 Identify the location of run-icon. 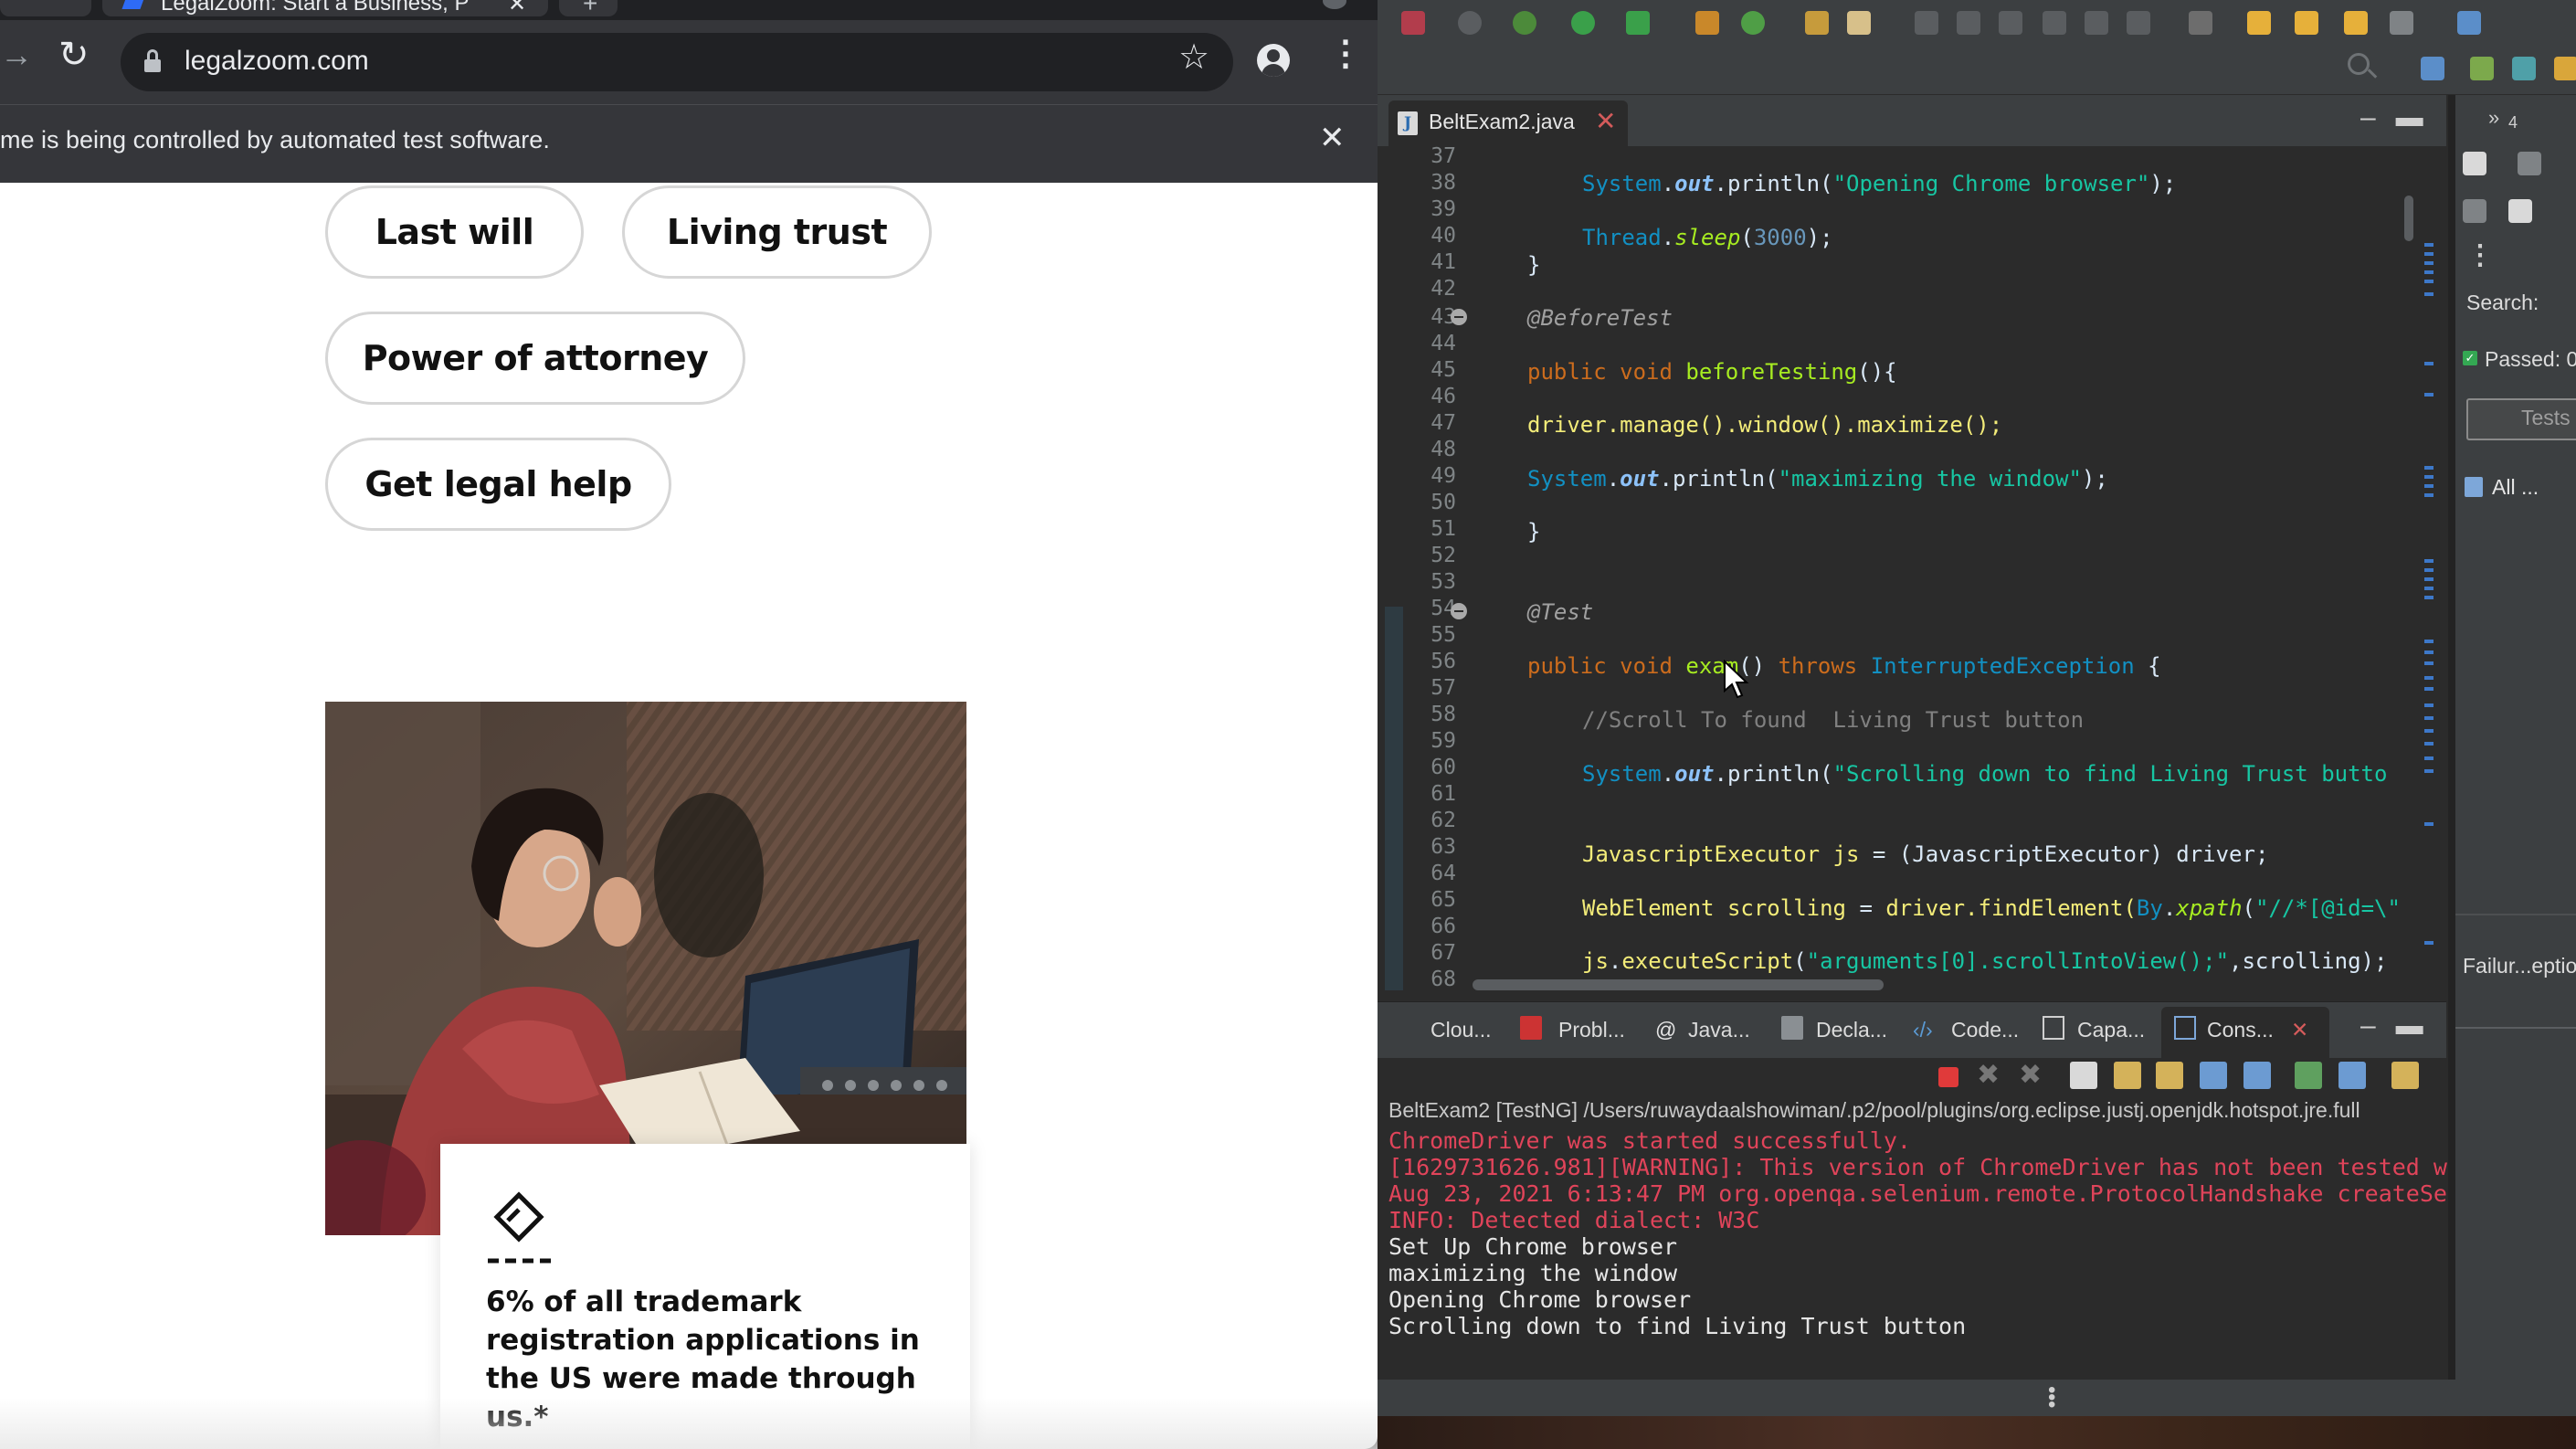
(1583, 23).